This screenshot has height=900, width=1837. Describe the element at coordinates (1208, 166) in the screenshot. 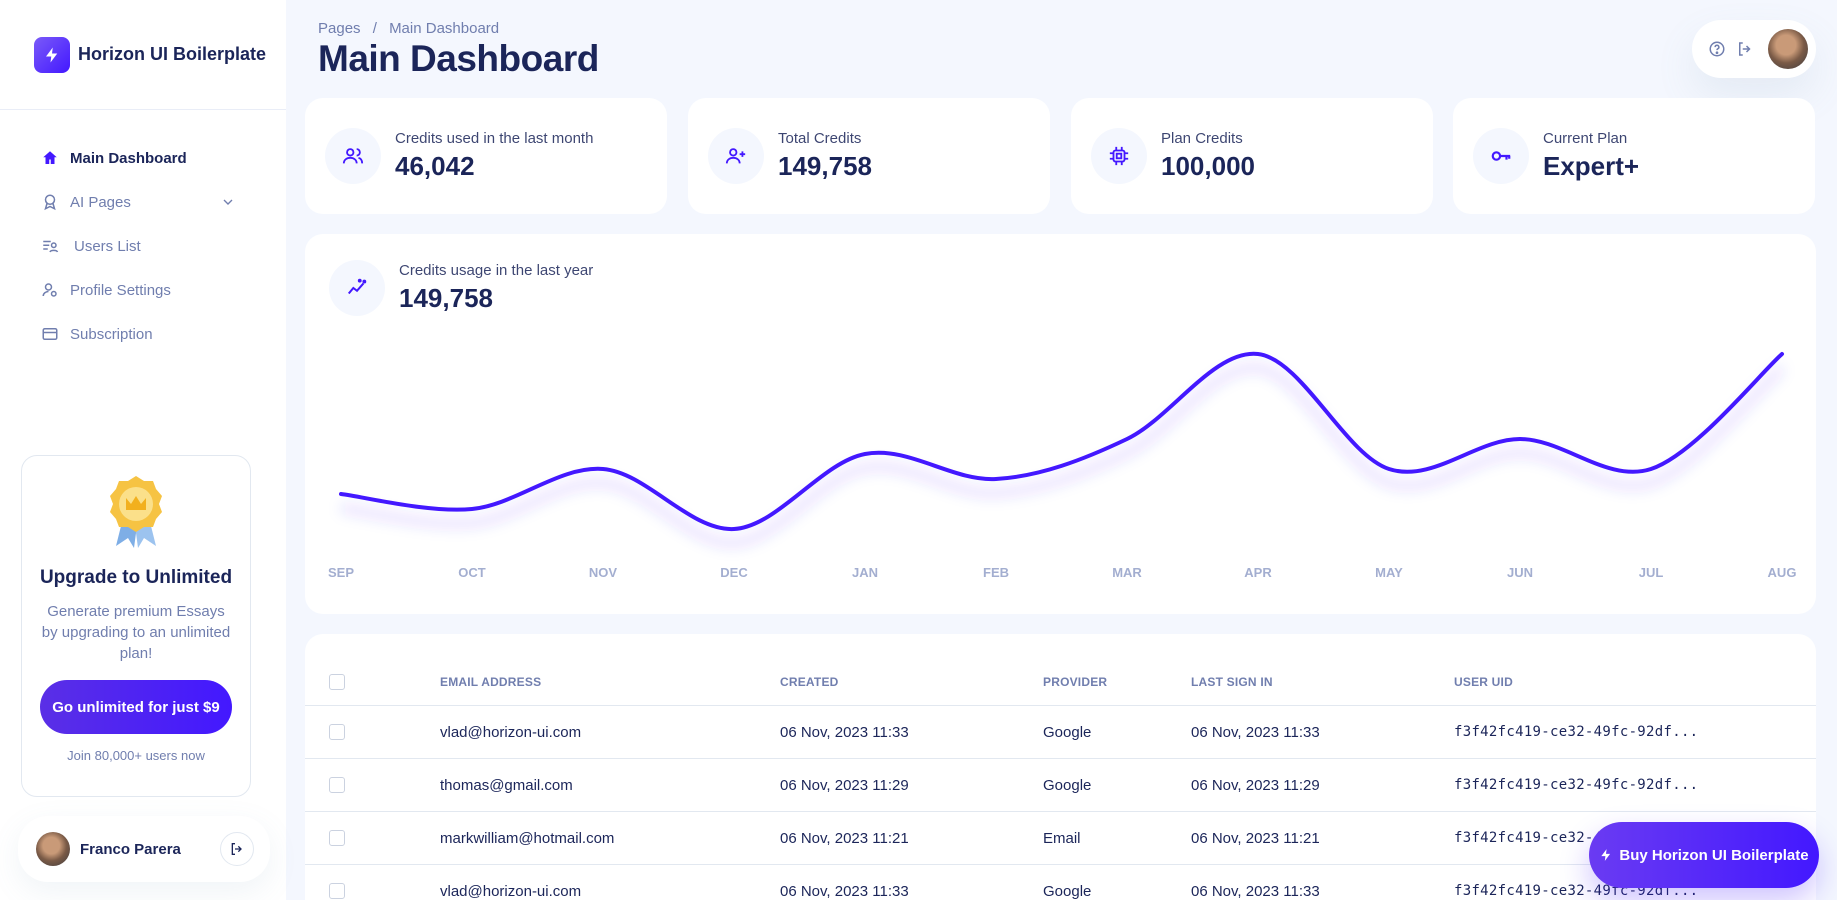

I see `stat-value: 100,000` at that location.